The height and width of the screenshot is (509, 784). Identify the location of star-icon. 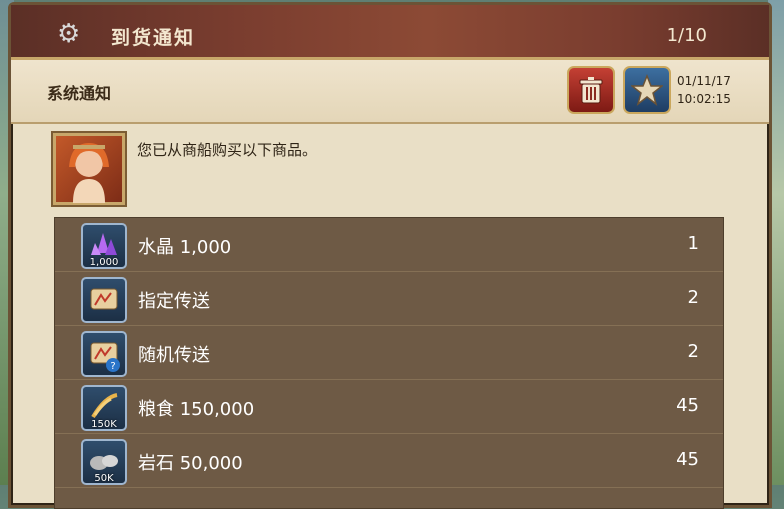
(647, 90).